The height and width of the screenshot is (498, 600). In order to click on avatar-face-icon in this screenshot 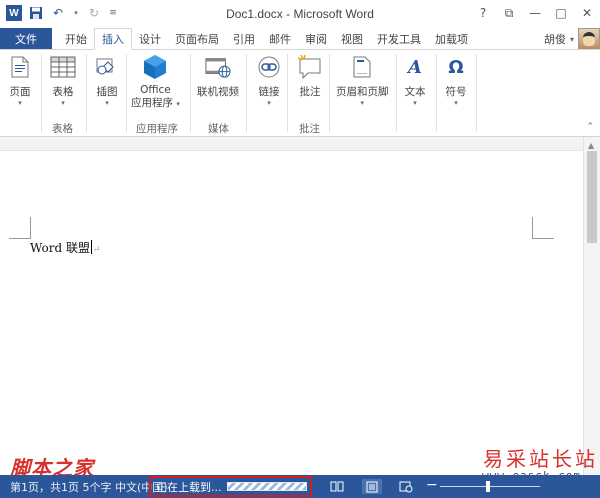, I will do `click(589, 39)`.